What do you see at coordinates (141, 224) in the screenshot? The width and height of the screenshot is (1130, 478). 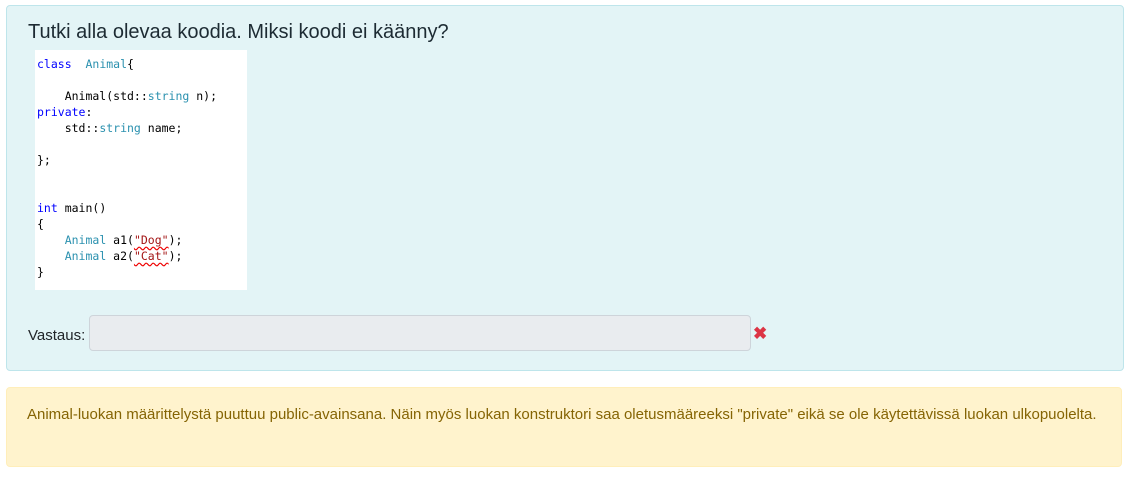 I see `code-line: {` at bounding box center [141, 224].